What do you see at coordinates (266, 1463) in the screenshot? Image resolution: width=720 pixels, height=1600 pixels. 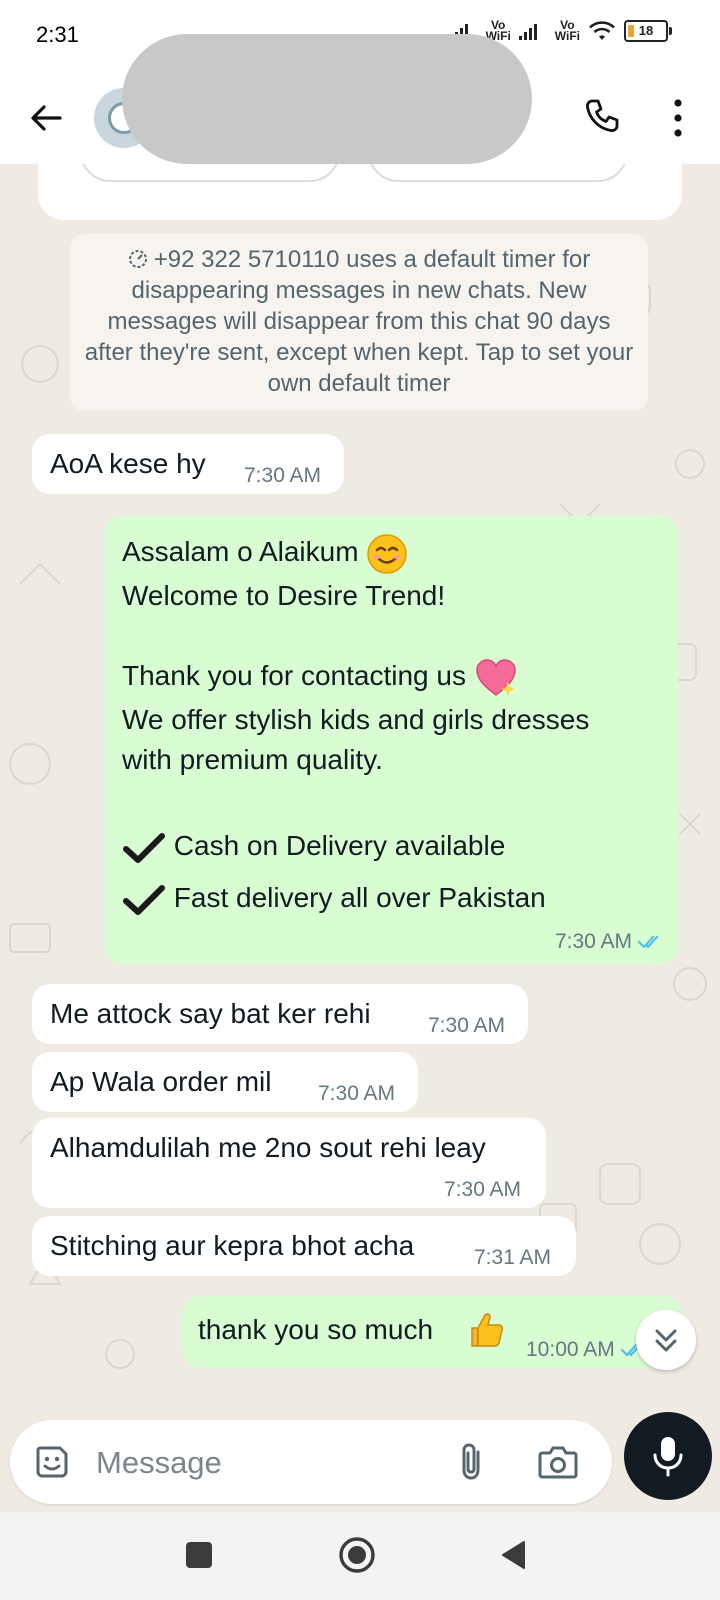 I see `message-input` at bounding box center [266, 1463].